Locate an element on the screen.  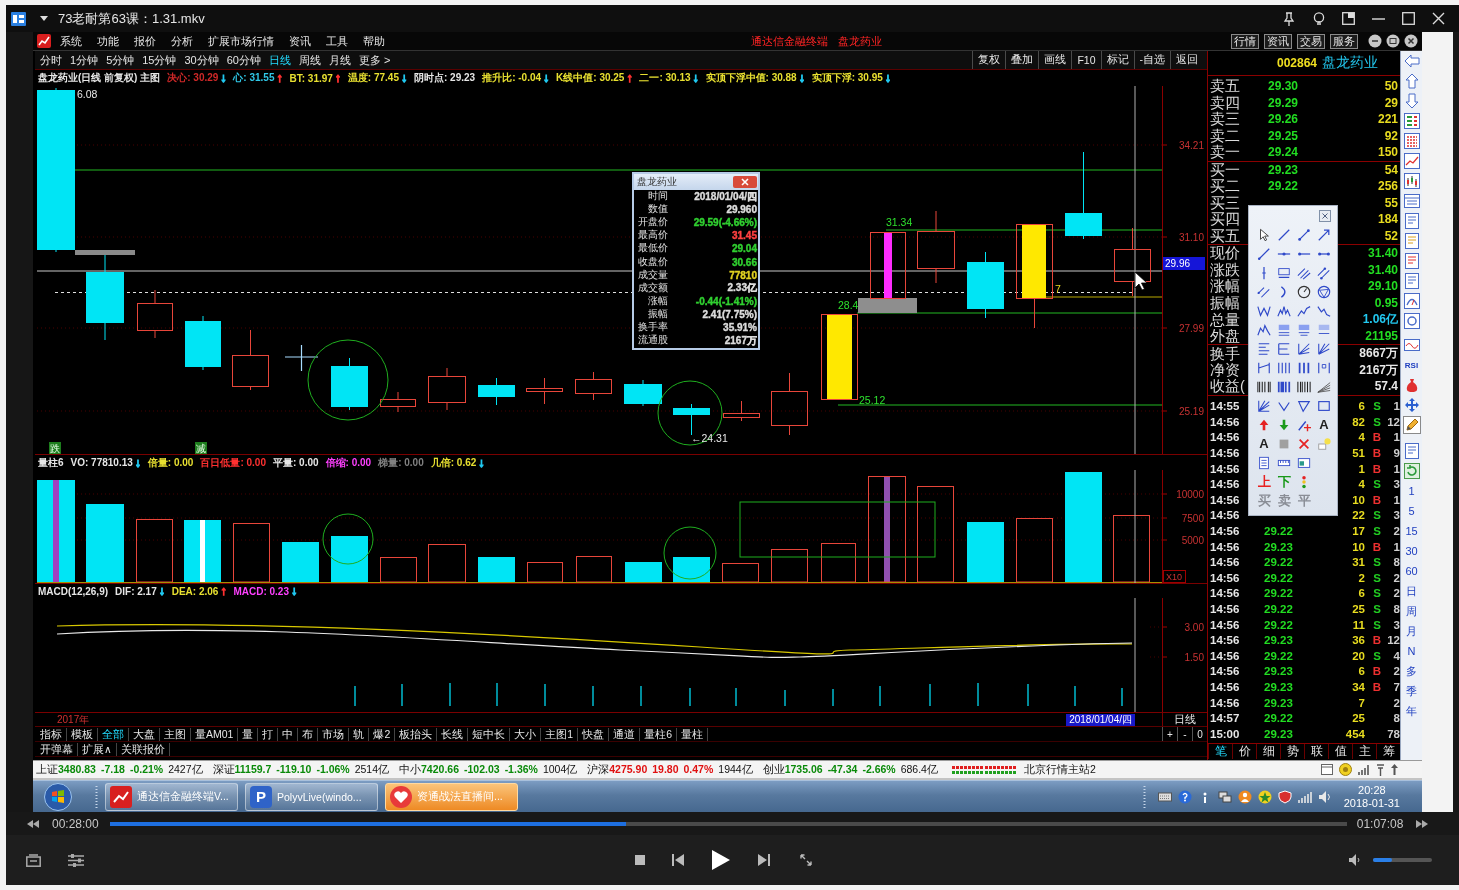
network-icon is located at coordinates (1224, 796).